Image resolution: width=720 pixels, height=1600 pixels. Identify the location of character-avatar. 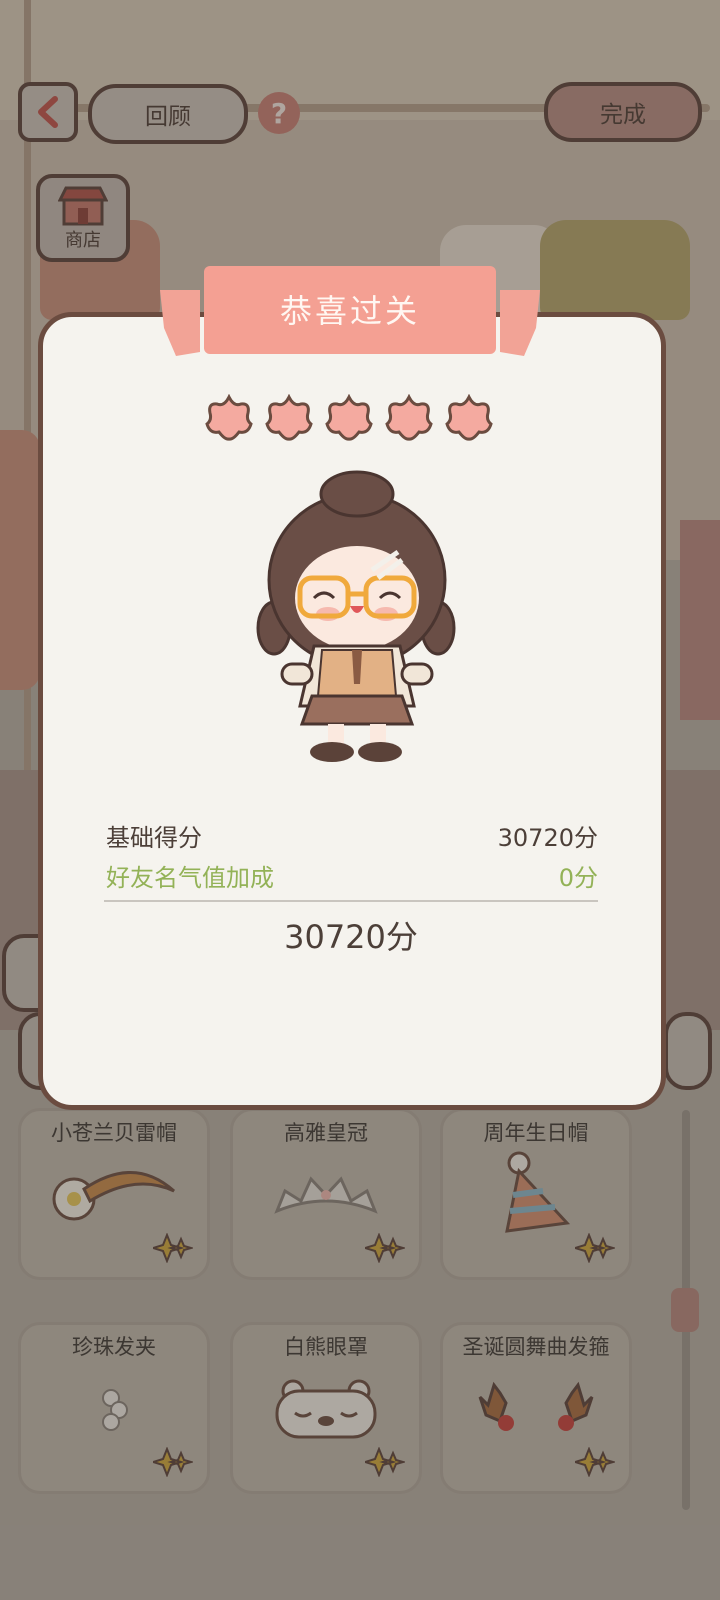
(356, 616).